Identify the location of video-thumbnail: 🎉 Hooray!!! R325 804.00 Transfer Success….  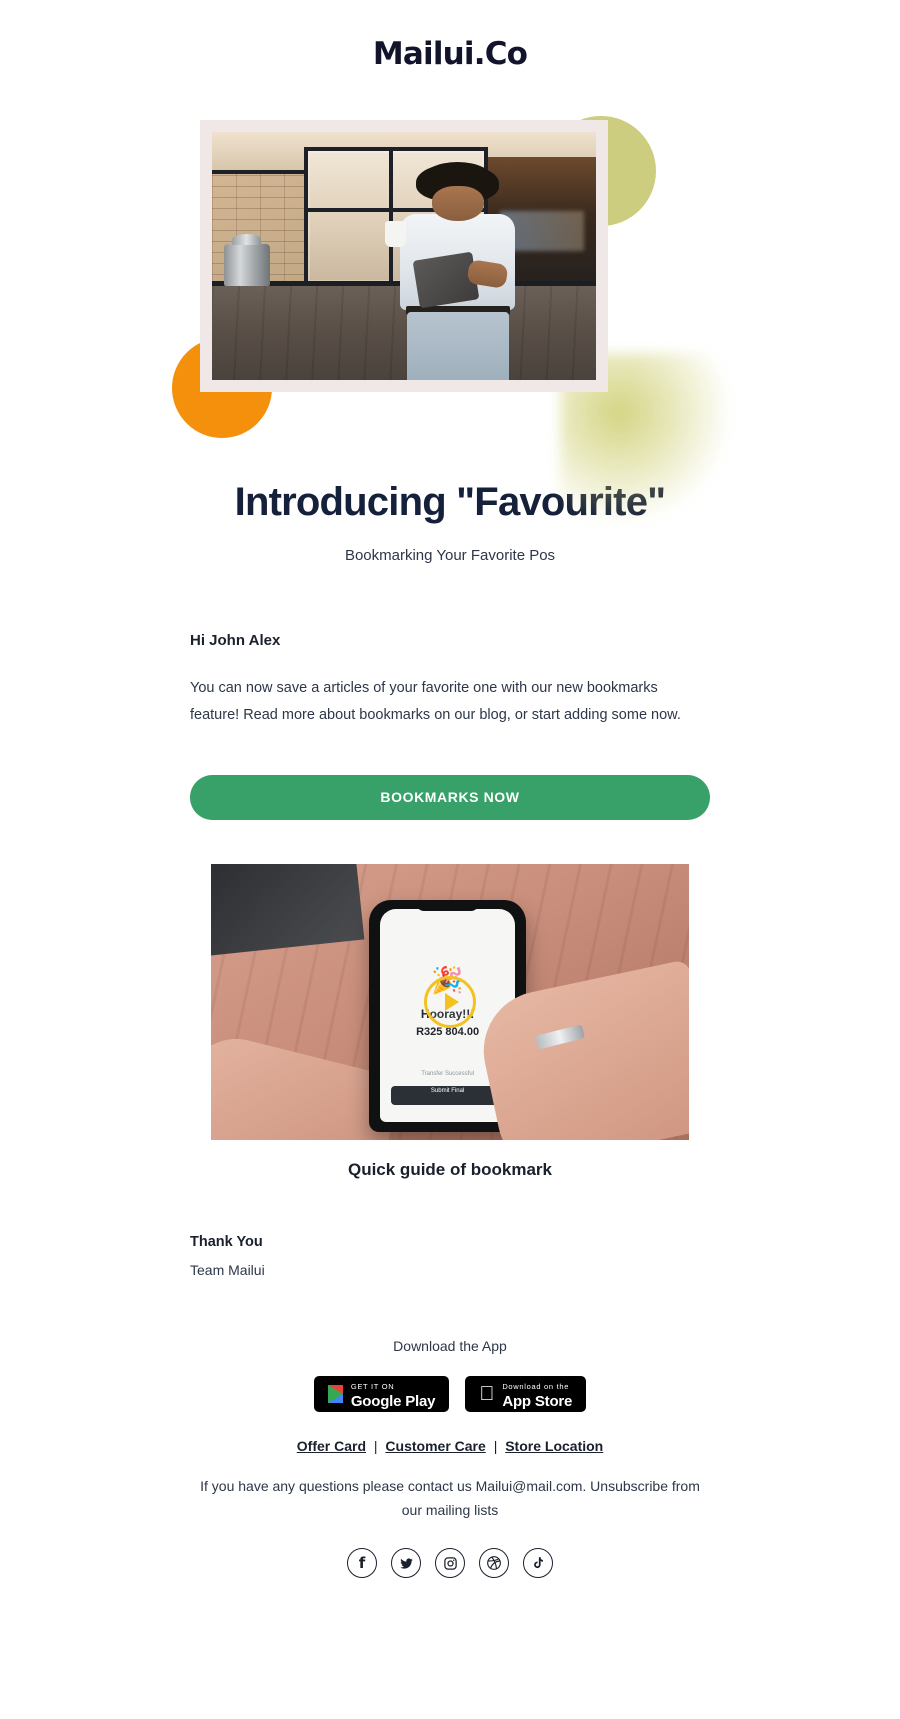
(450, 1002).